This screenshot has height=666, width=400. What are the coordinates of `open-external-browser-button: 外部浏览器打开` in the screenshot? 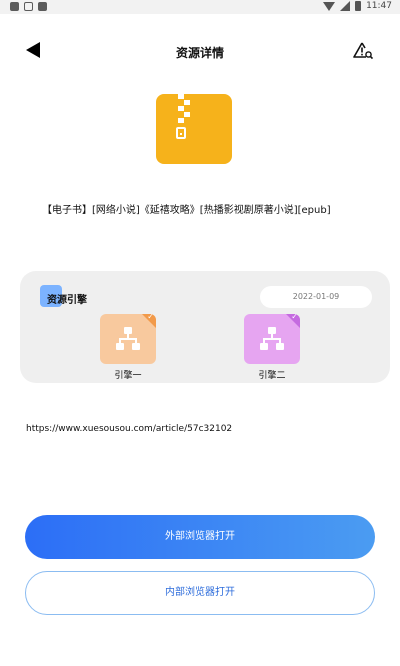 It's located at (200, 537).